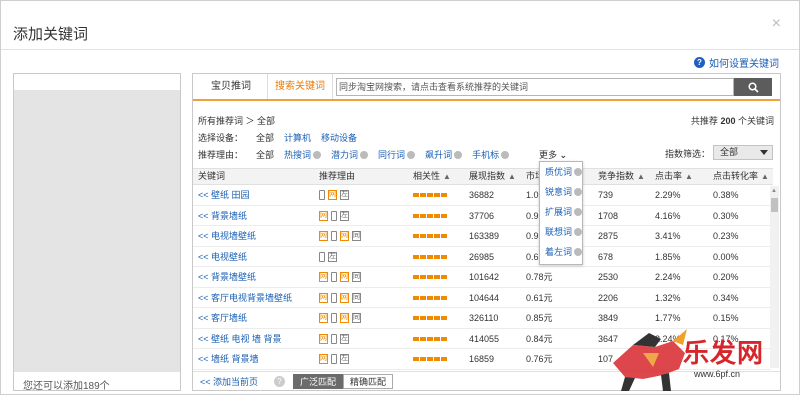  Describe the element at coordinates (432, 176) in the screenshot. I see `col-relevance: 相关性 ▲` at that location.